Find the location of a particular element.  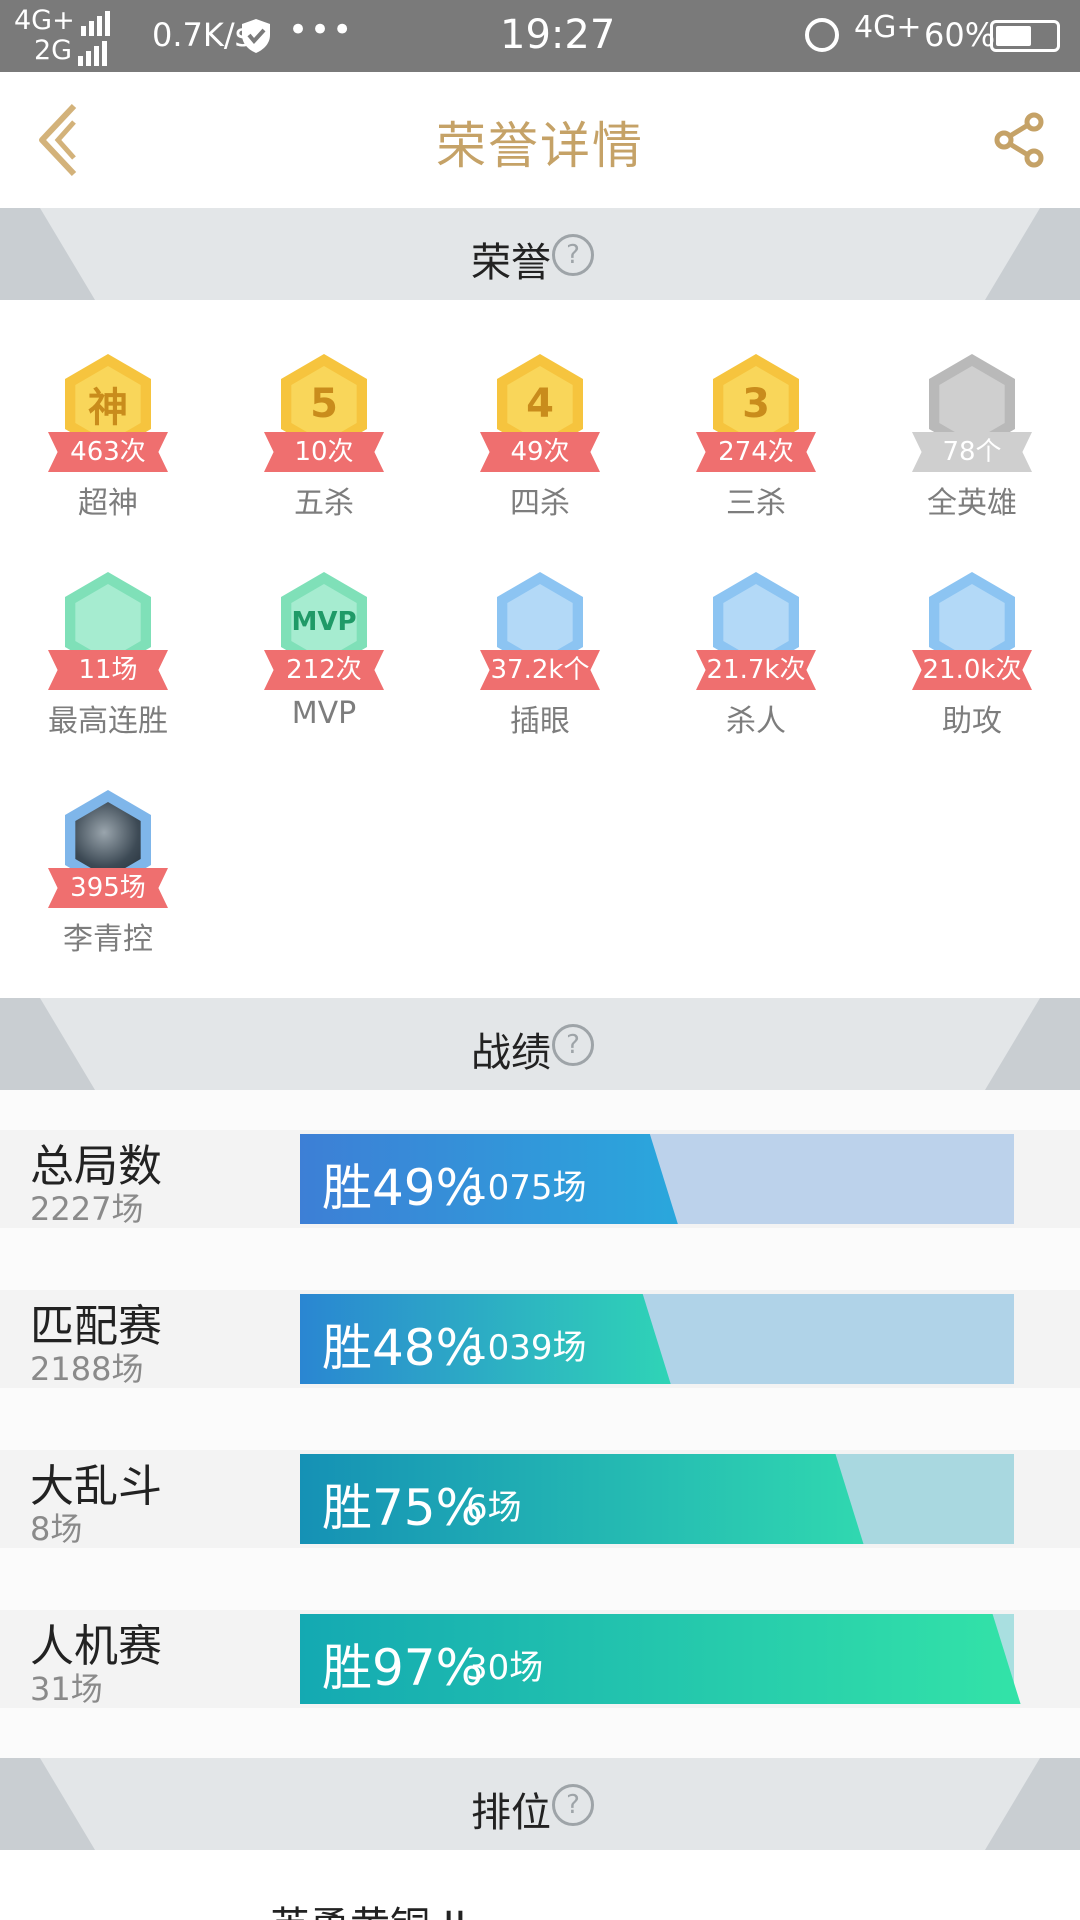

wins-count: 30场 is located at coordinates (505, 1668).